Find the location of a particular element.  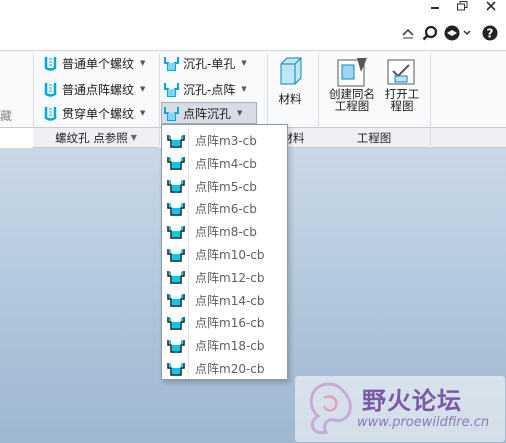

close-button is located at coordinates (491, 6).